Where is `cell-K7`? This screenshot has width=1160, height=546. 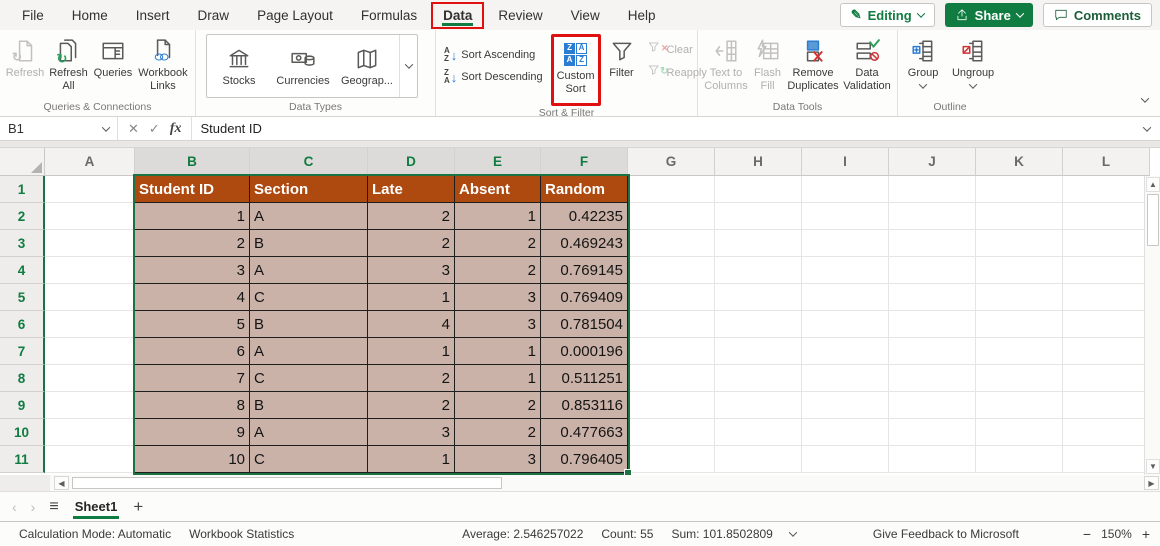 cell-K7 is located at coordinates (1019, 351).